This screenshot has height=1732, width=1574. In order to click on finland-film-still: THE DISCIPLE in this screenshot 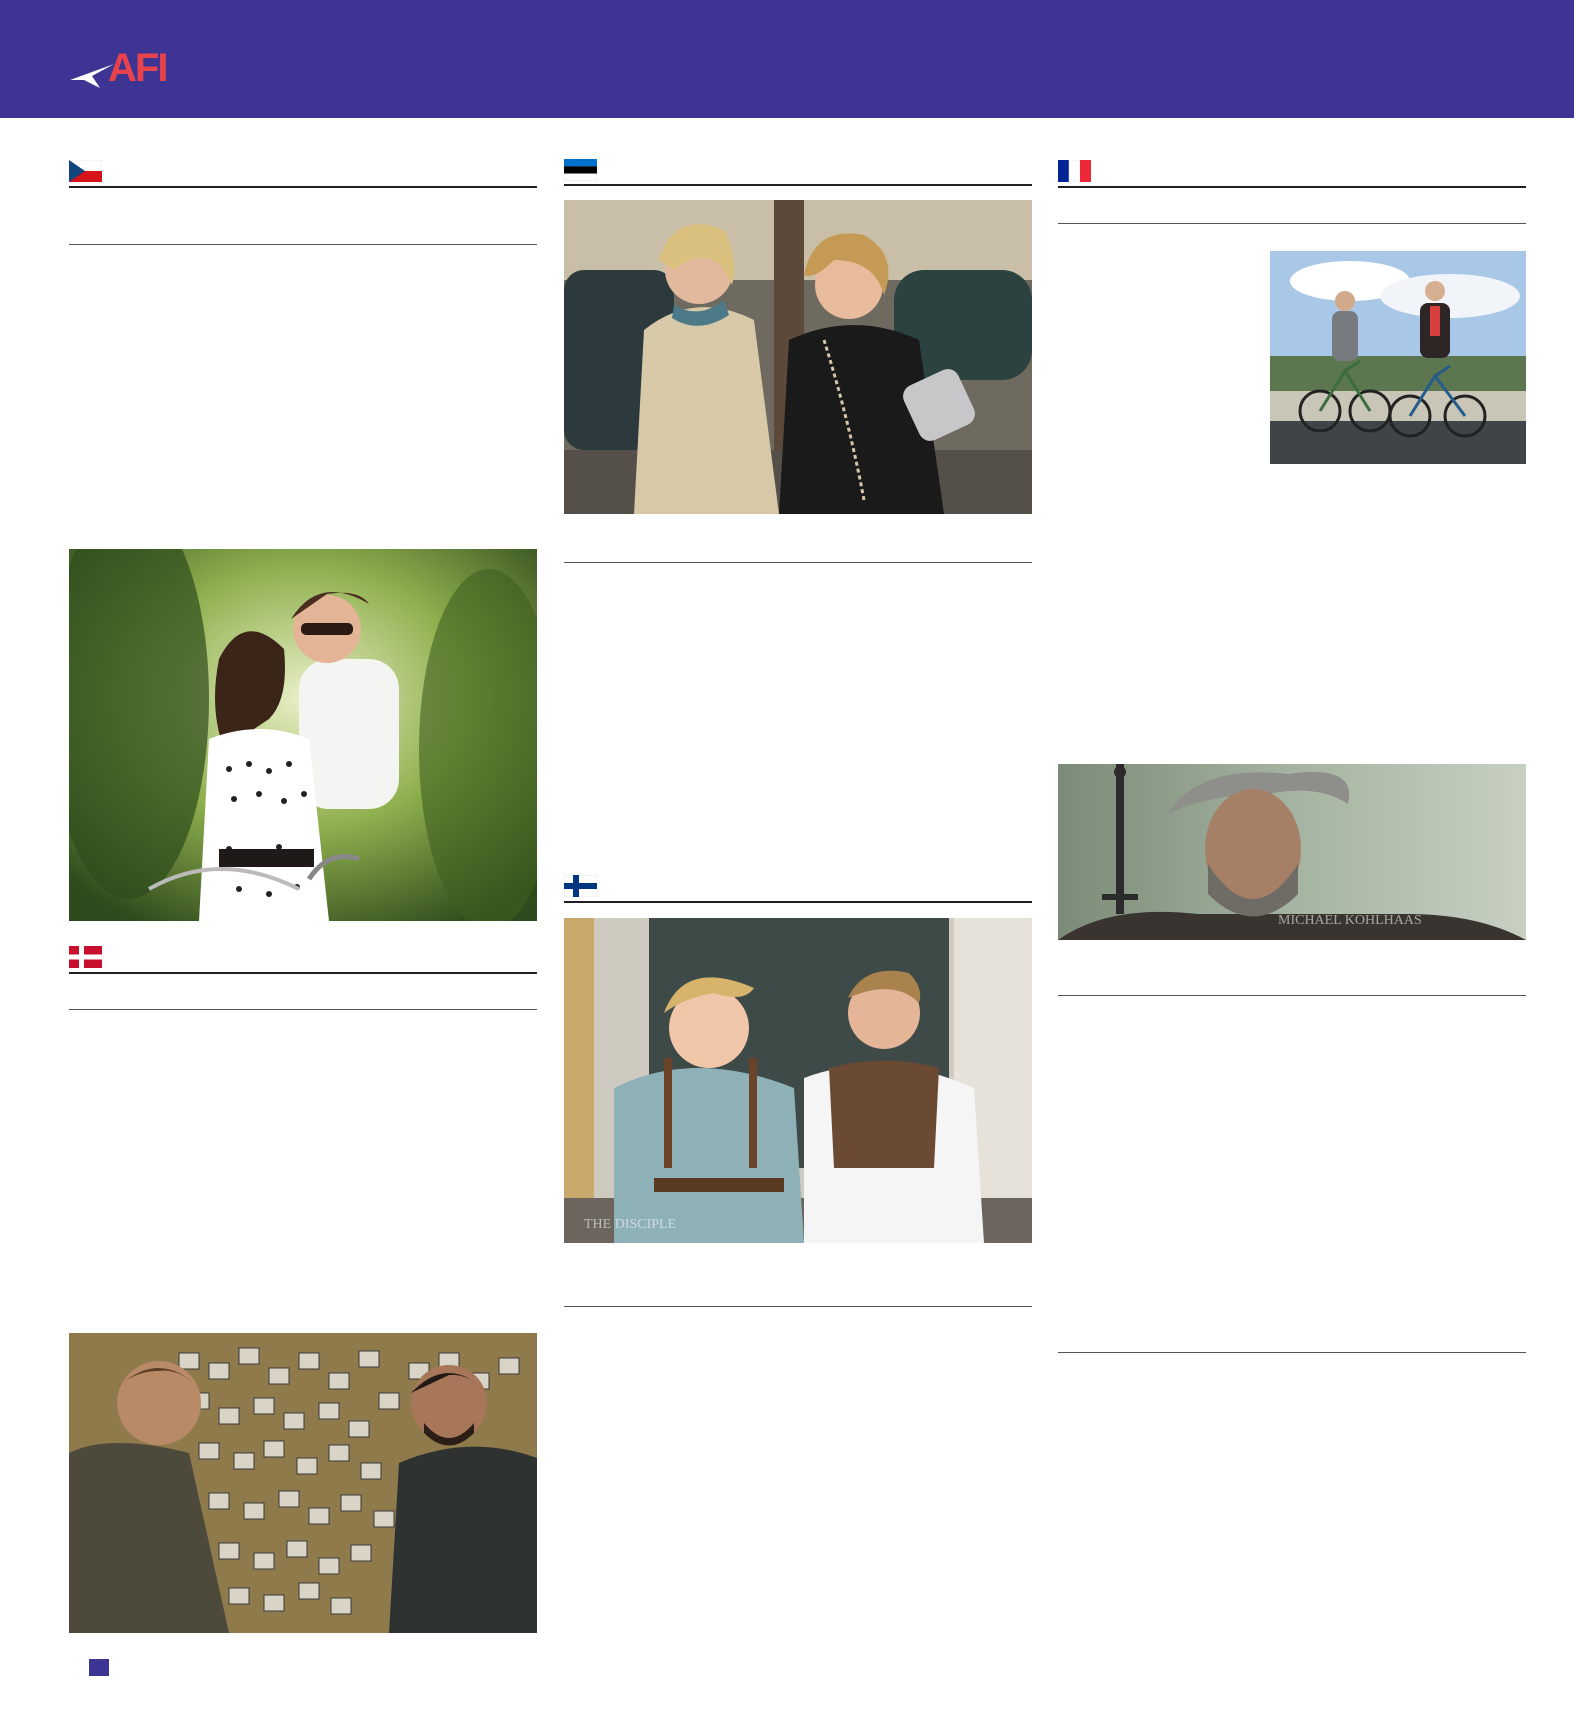, I will do `click(798, 1080)`.